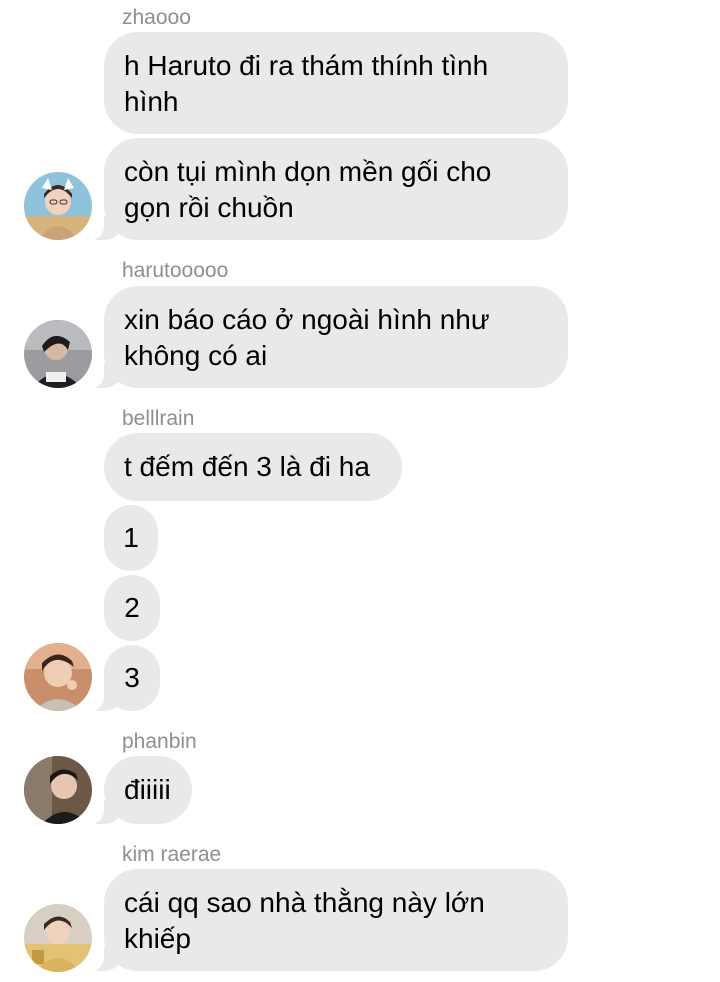 The height and width of the screenshot is (982, 720). Describe the element at coordinates (123, 678) in the screenshot. I see `message-bubble: 3` at that location.